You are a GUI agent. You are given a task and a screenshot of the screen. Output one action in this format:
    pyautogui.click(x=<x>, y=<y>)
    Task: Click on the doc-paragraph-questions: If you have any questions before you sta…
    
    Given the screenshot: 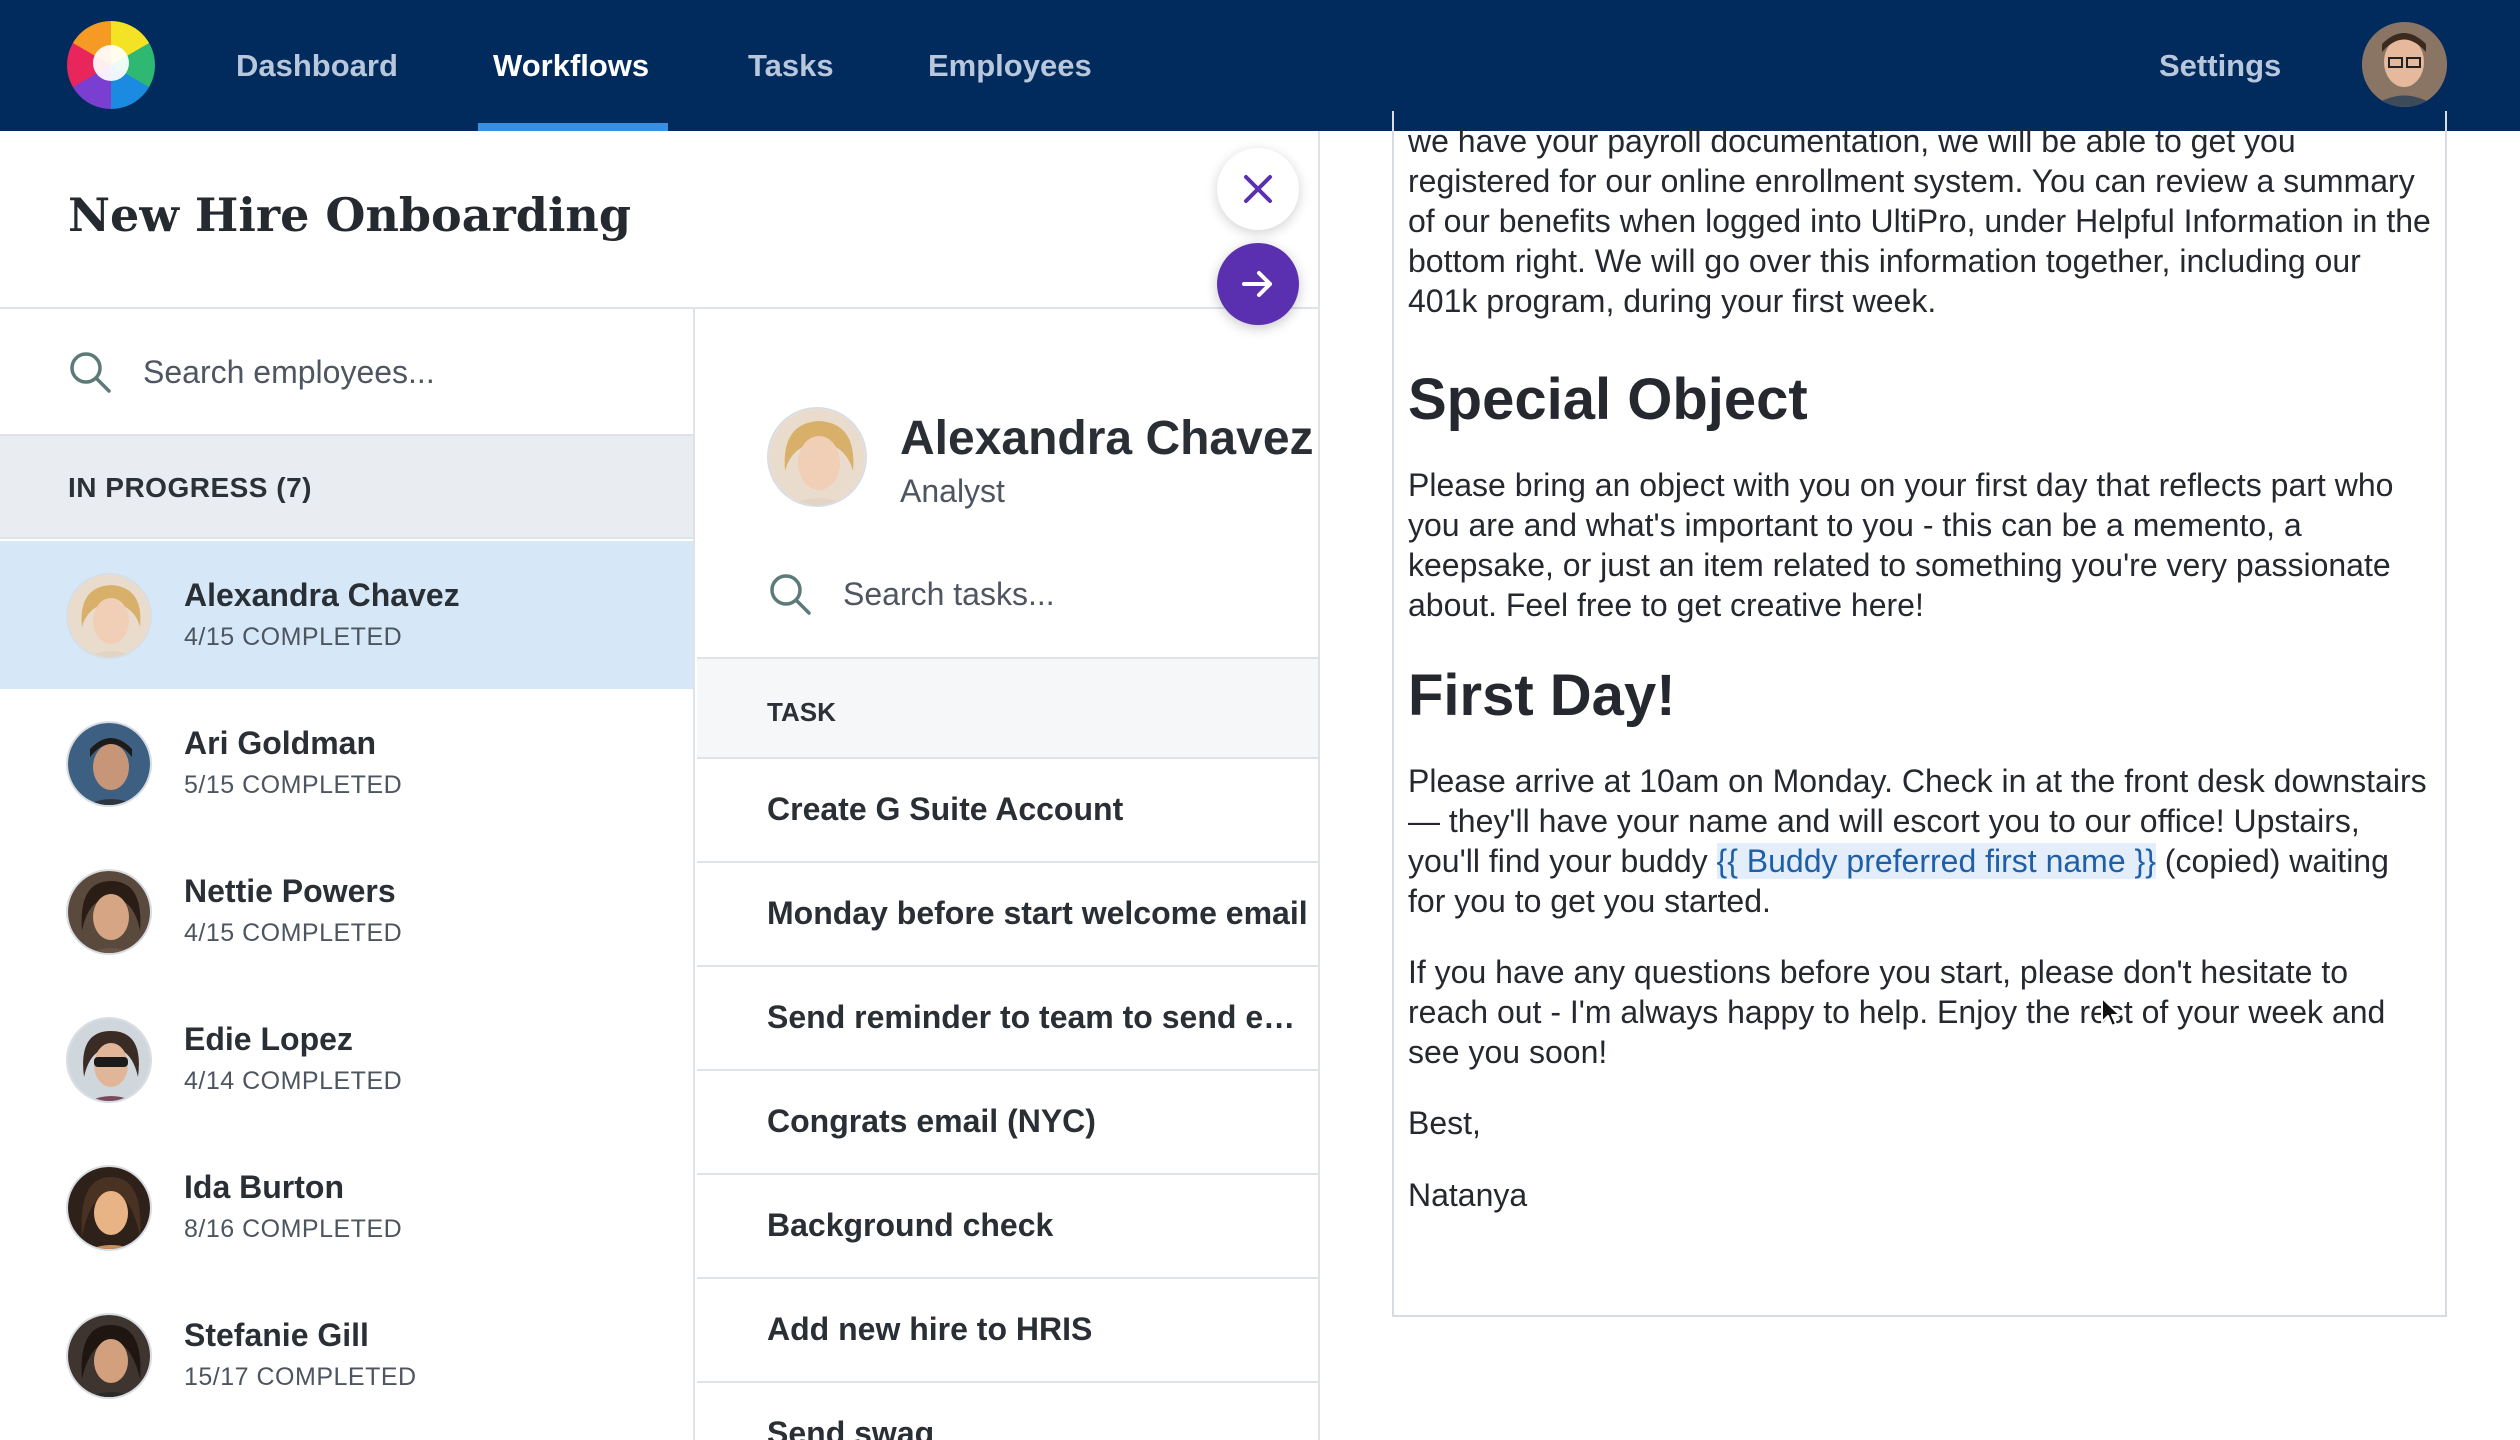 What is the action you would take?
    pyautogui.click(x=1897, y=1012)
    